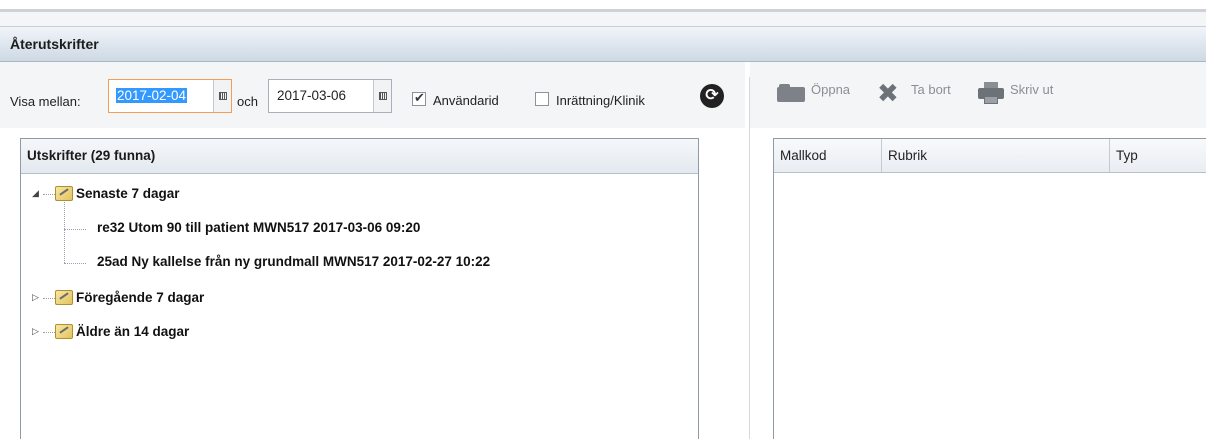 The width and height of the screenshot is (1206, 439). Describe the element at coordinates (828, 156) in the screenshot. I see `column-header-mallkod: Mallkod` at that location.